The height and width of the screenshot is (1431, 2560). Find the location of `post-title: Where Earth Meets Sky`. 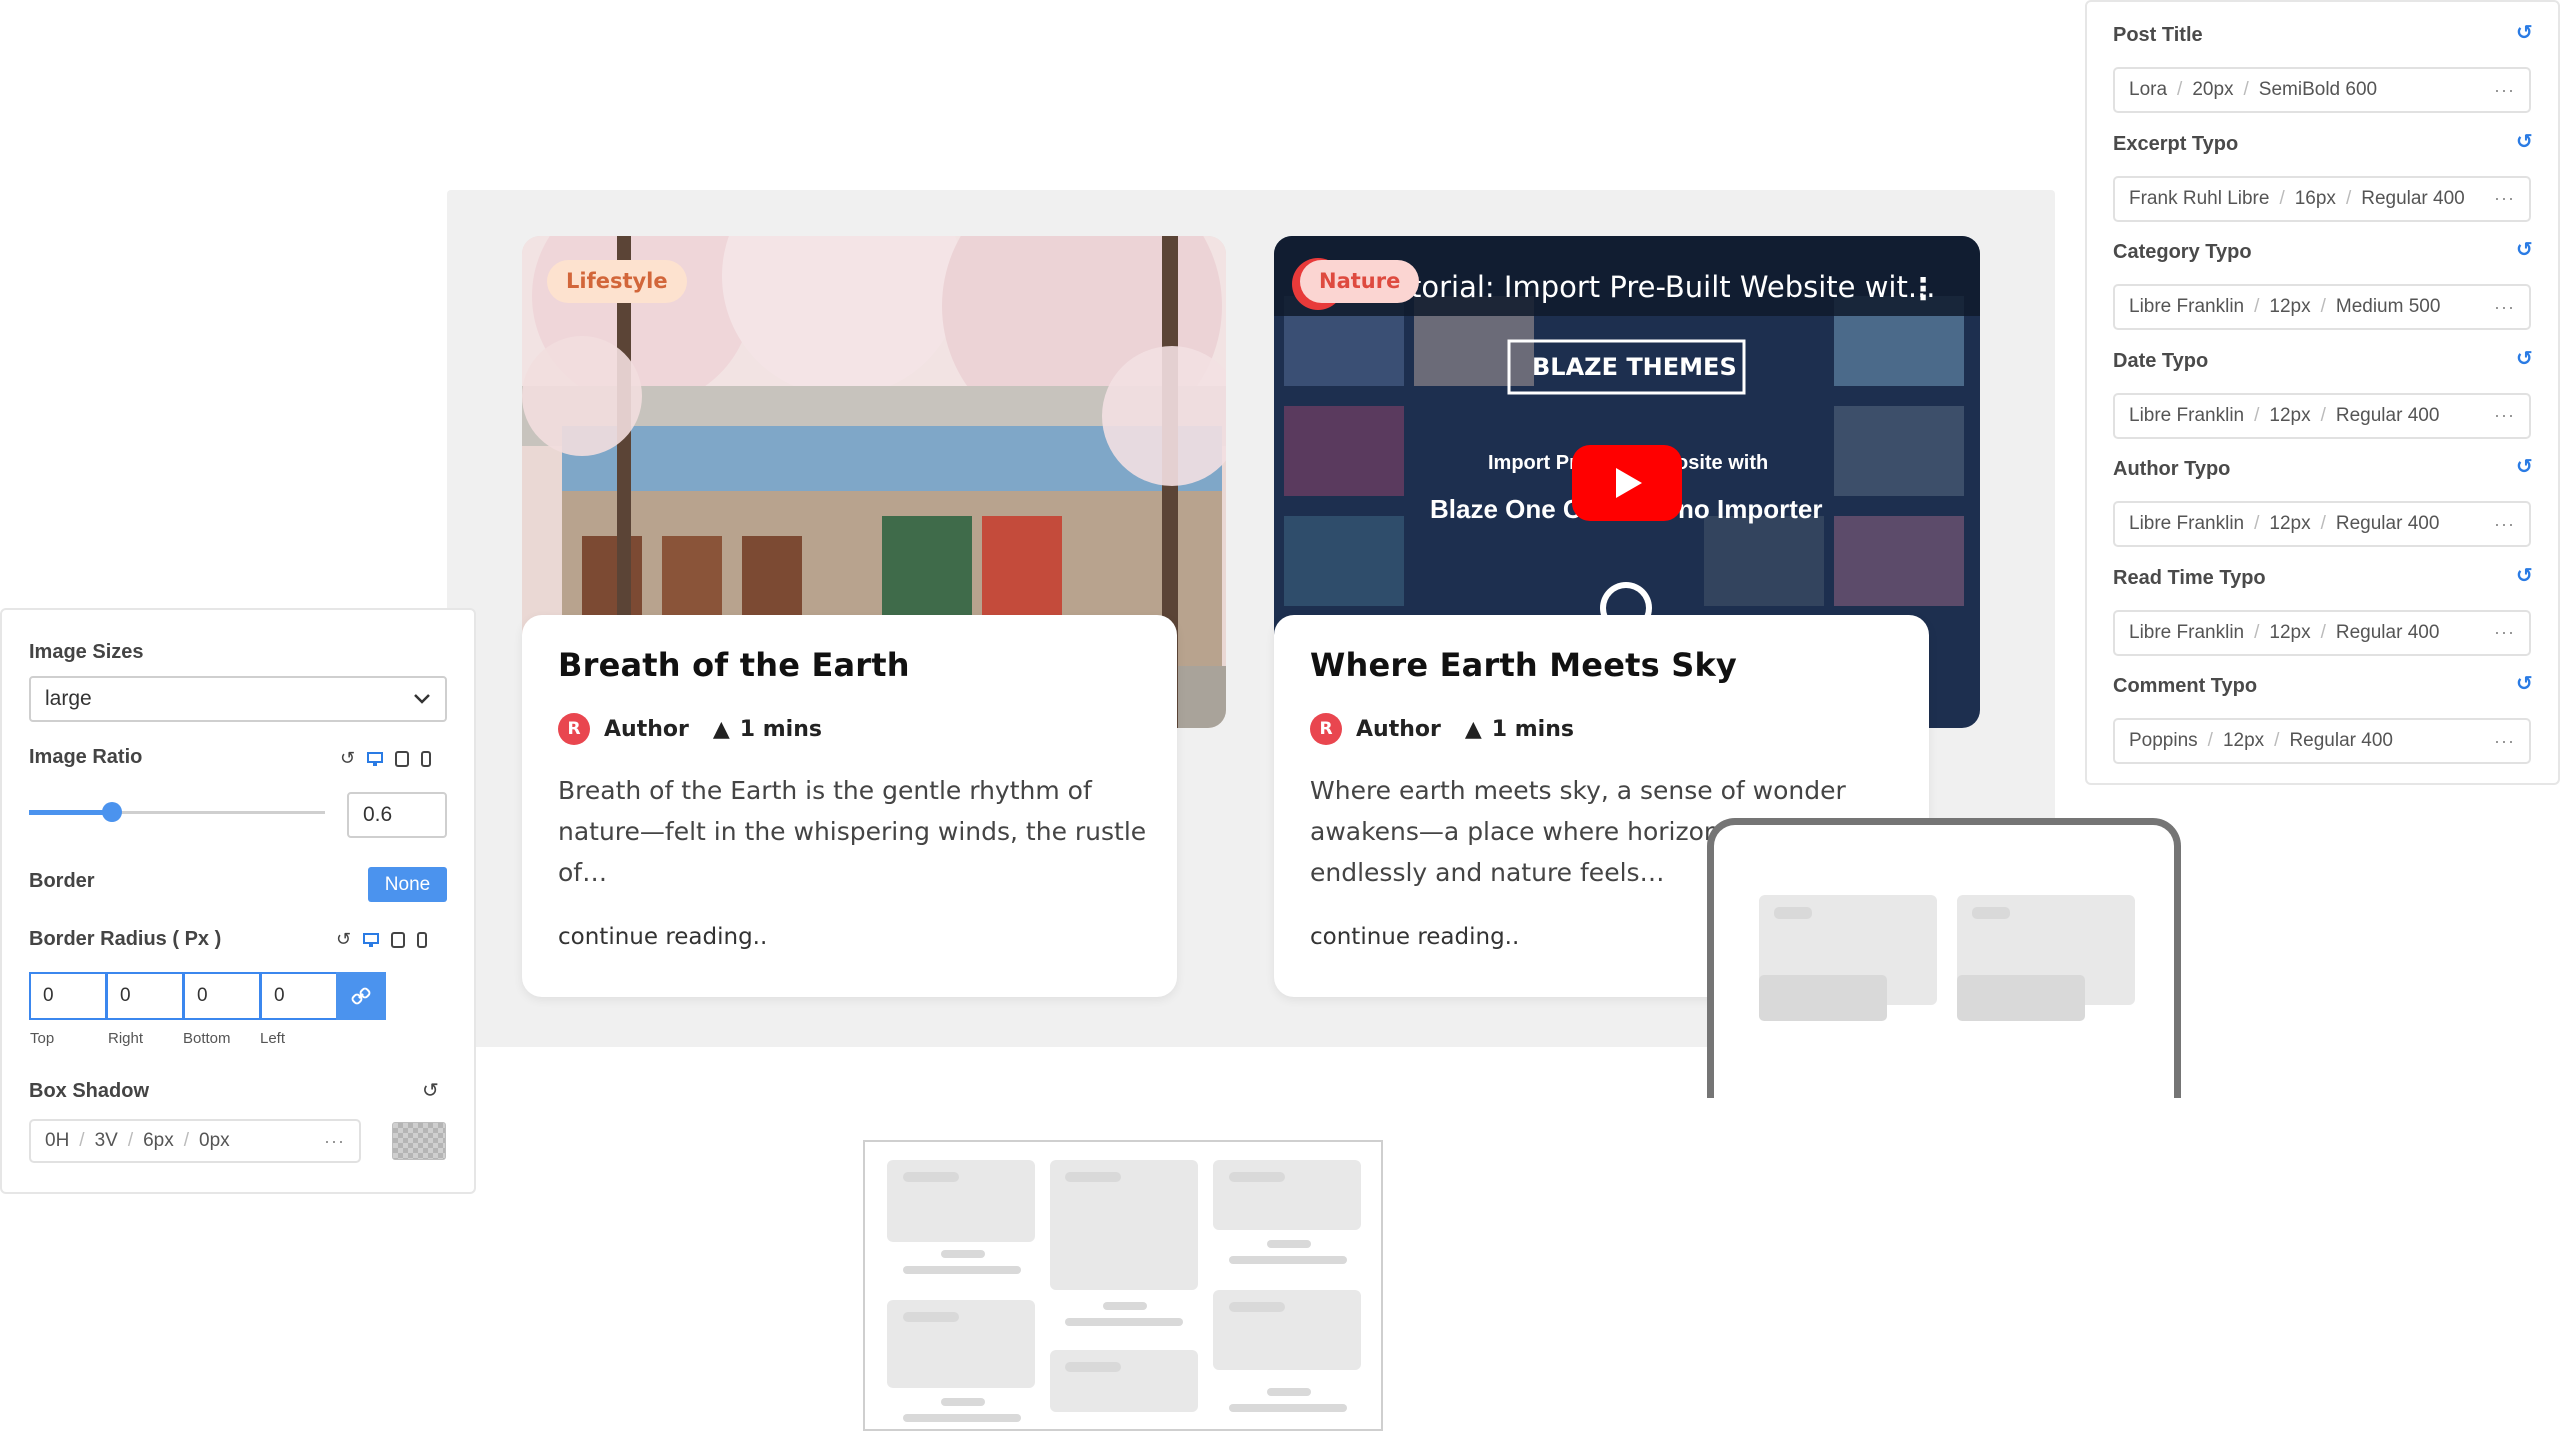

post-title: Where Earth Meets Sky is located at coordinates (1523, 665).